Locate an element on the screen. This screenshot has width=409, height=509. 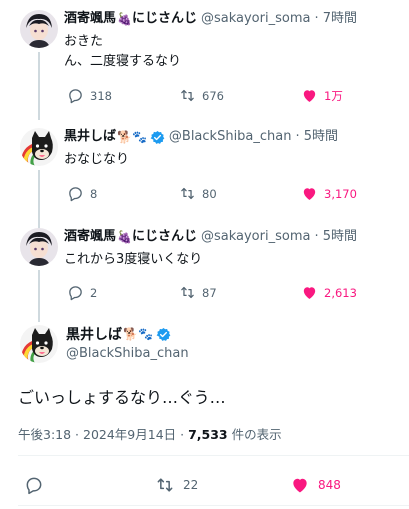
retweet-button: 87 is located at coordinates (198, 292).